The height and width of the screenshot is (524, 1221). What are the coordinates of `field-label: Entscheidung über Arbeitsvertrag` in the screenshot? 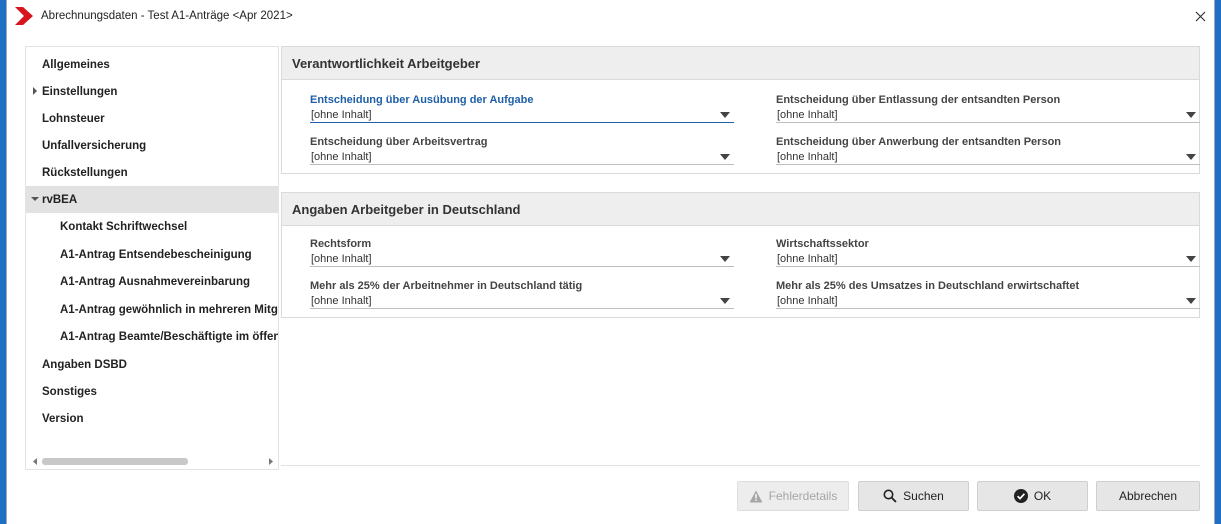 It's located at (399, 142).